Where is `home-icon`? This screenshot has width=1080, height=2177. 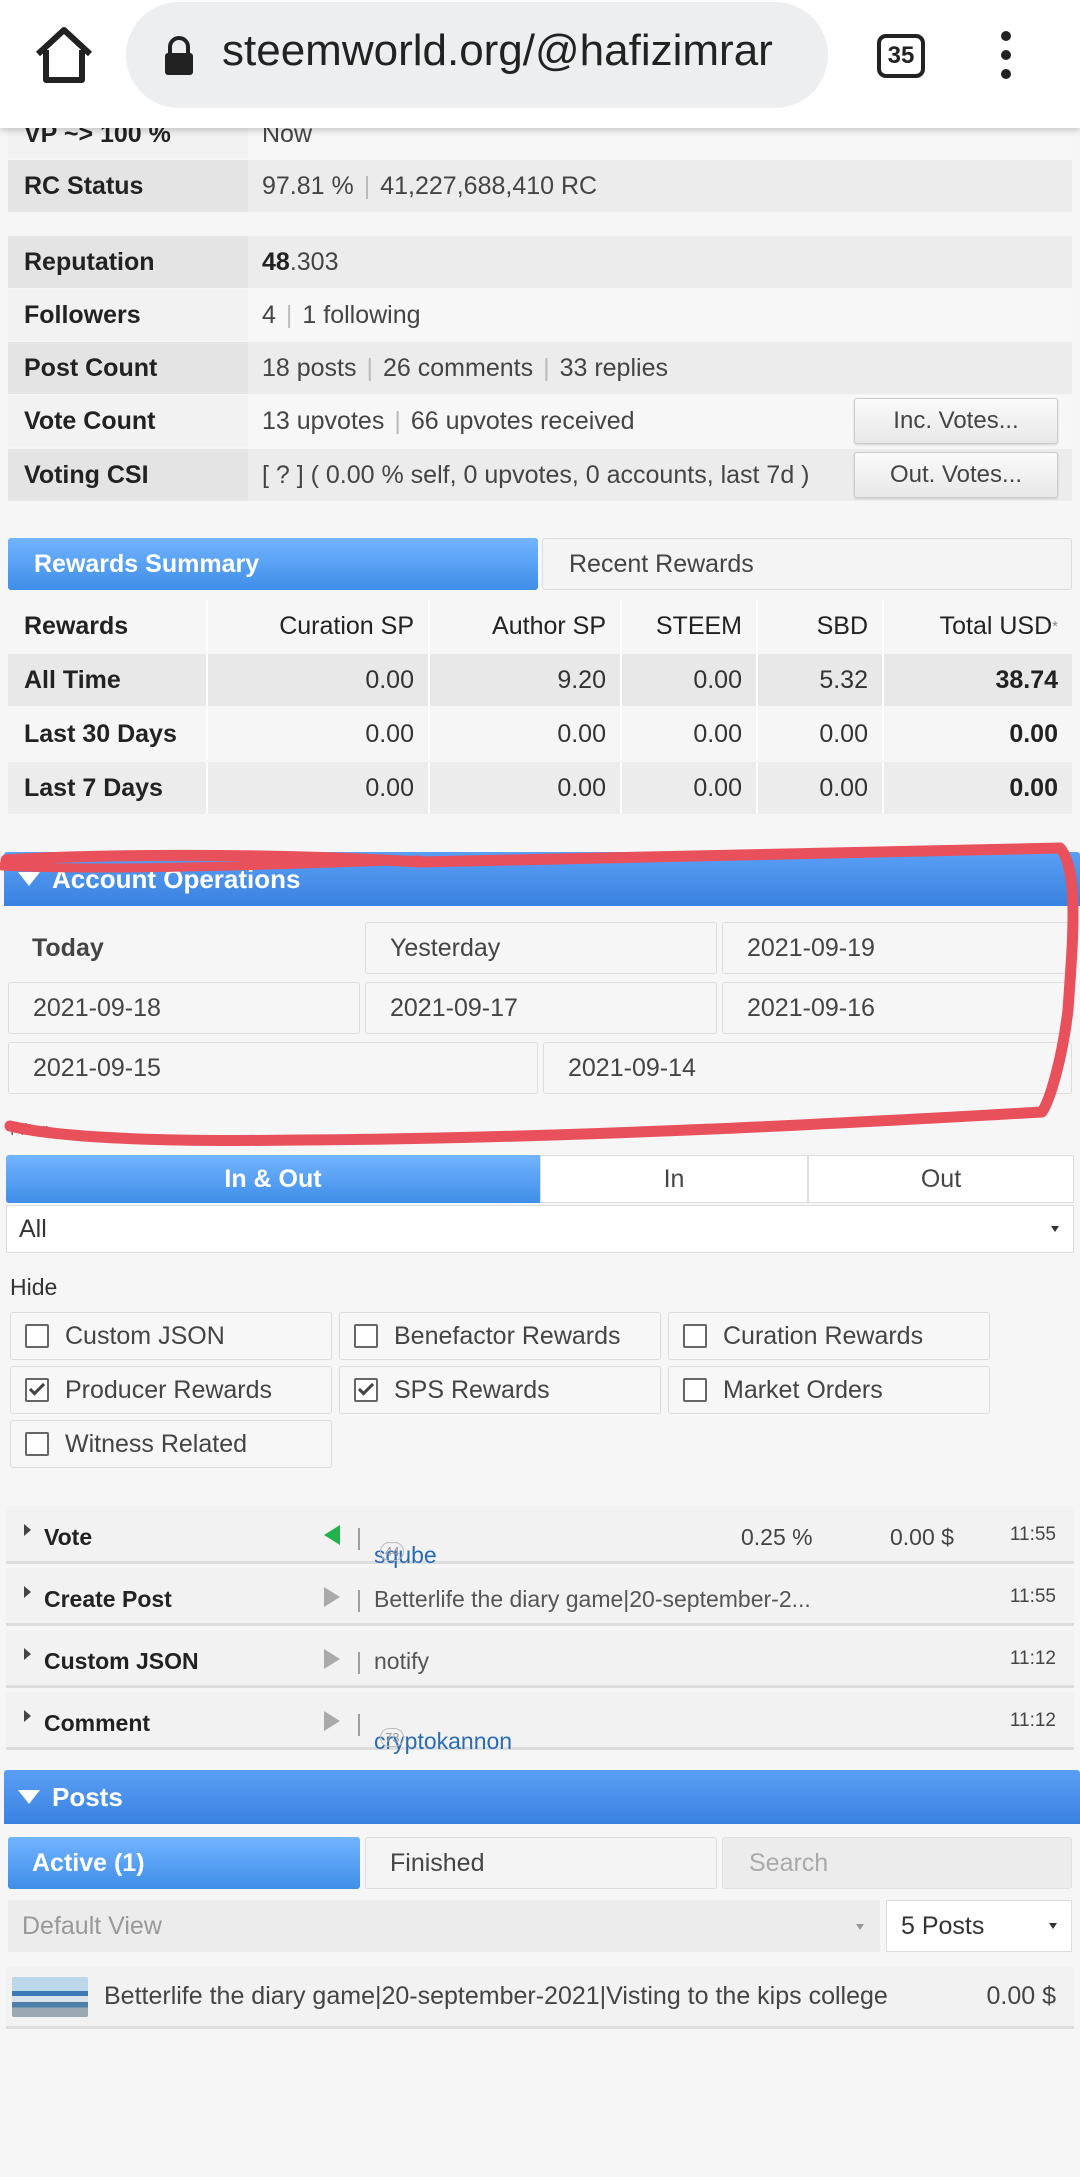
home-icon is located at coordinates (64, 56).